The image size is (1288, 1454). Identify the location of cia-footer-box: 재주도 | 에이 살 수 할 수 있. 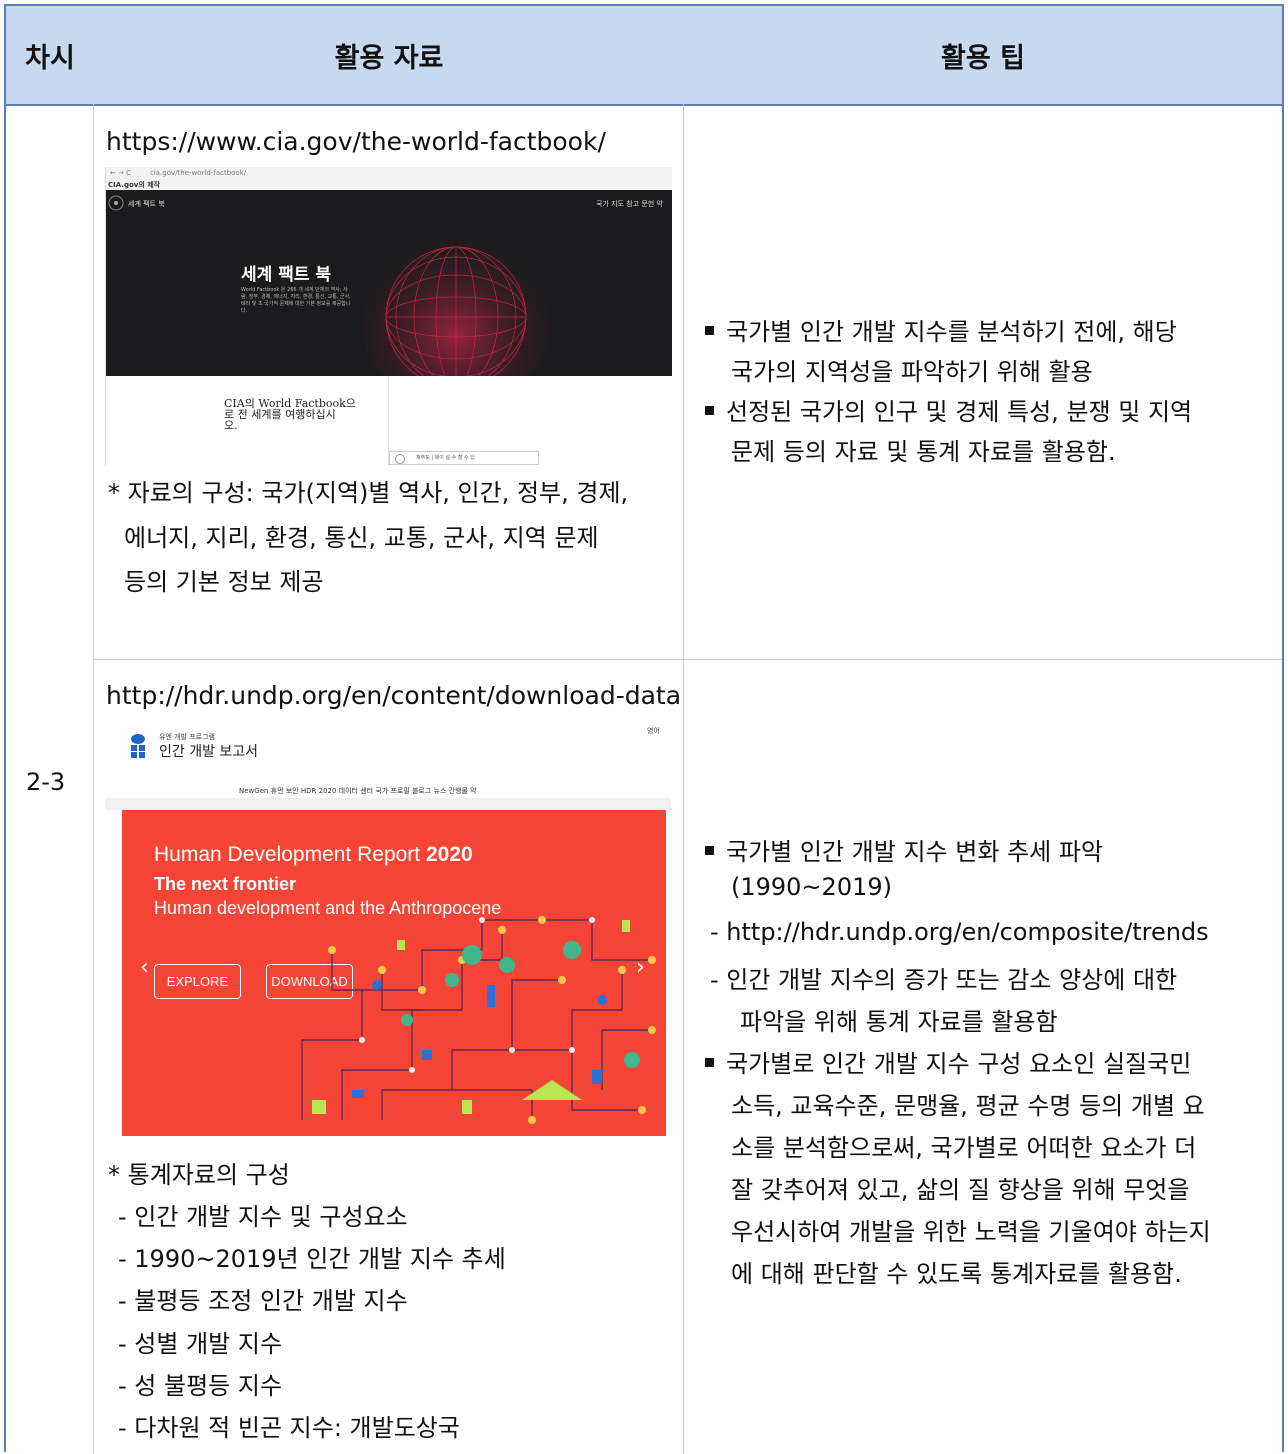
(464, 458).